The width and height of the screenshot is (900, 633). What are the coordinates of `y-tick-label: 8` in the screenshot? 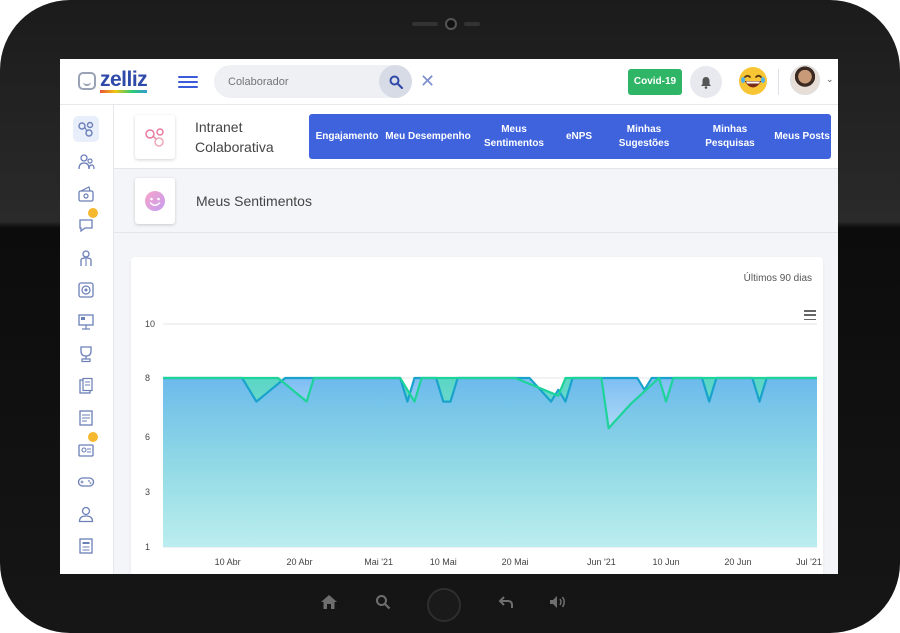 It's located at (147, 378).